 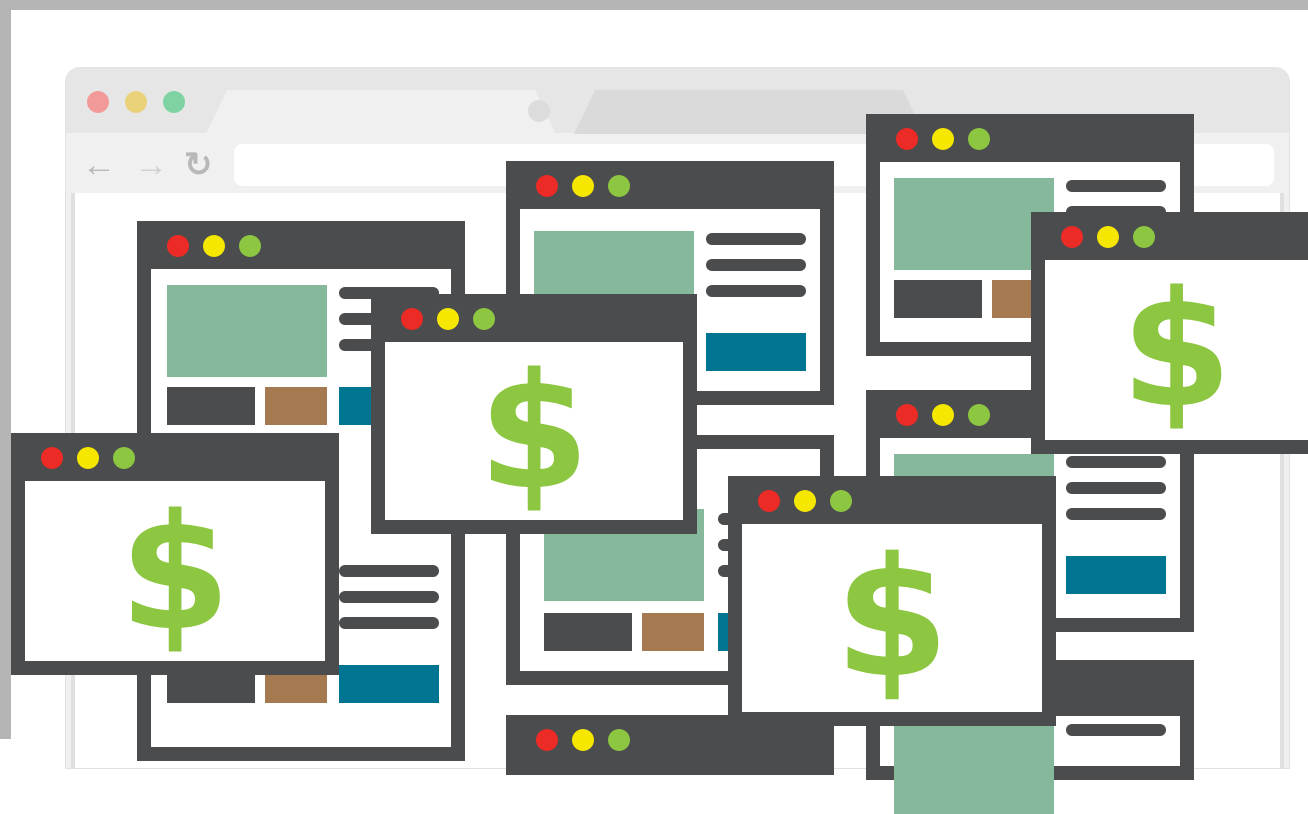 I want to click on tab-close-icon, so click(x=539, y=111).